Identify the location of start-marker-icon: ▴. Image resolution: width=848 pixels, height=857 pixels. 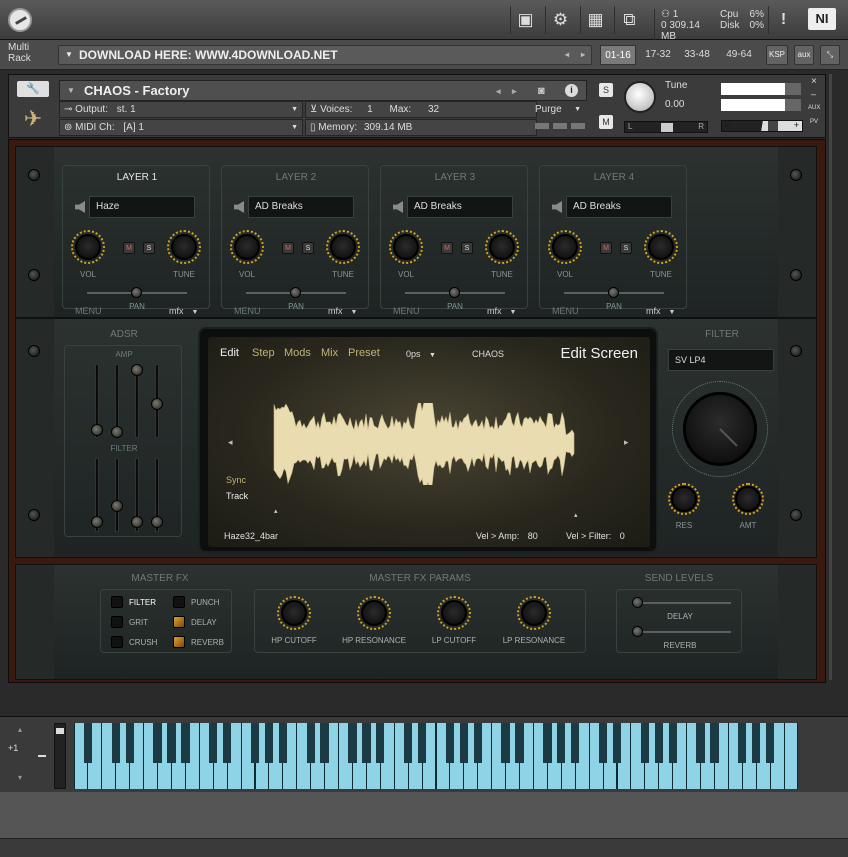
(276, 511).